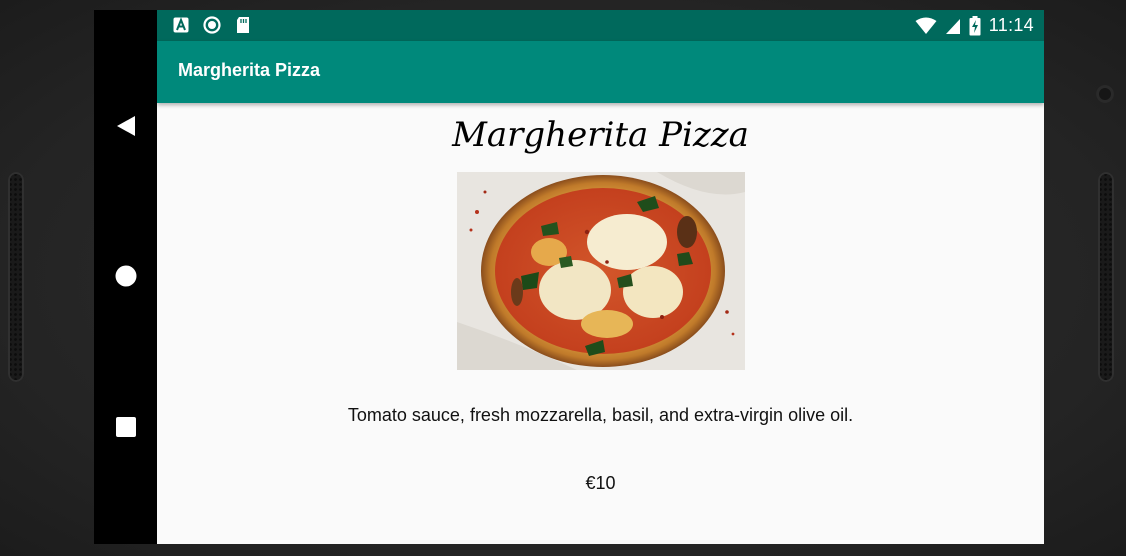 This screenshot has height=556, width=1126. What do you see at coordinates (952, 26) in the screenshot?
I see `cell-signal-icon` at bounding box center [952, 26].